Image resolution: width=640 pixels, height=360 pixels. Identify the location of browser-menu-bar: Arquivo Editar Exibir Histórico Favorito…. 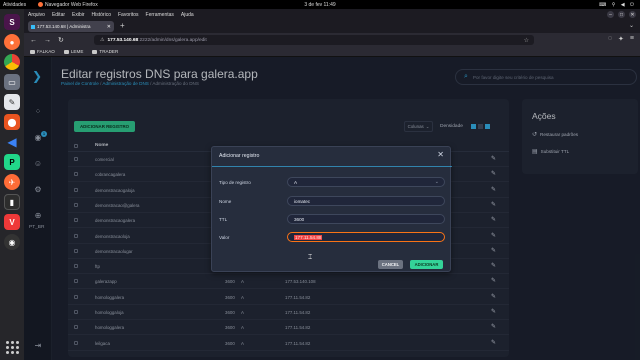
(332, 14).